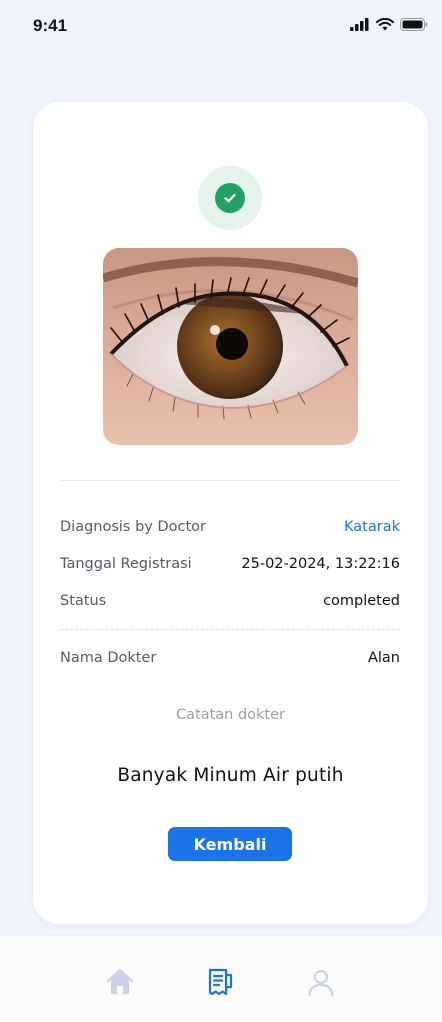 This screenshot has height=1022, width=442. What do you see at coordinates (230, 715) in the screenshot?
I see `notes-label: Catatan dokter` at bounding box center [230, 715].